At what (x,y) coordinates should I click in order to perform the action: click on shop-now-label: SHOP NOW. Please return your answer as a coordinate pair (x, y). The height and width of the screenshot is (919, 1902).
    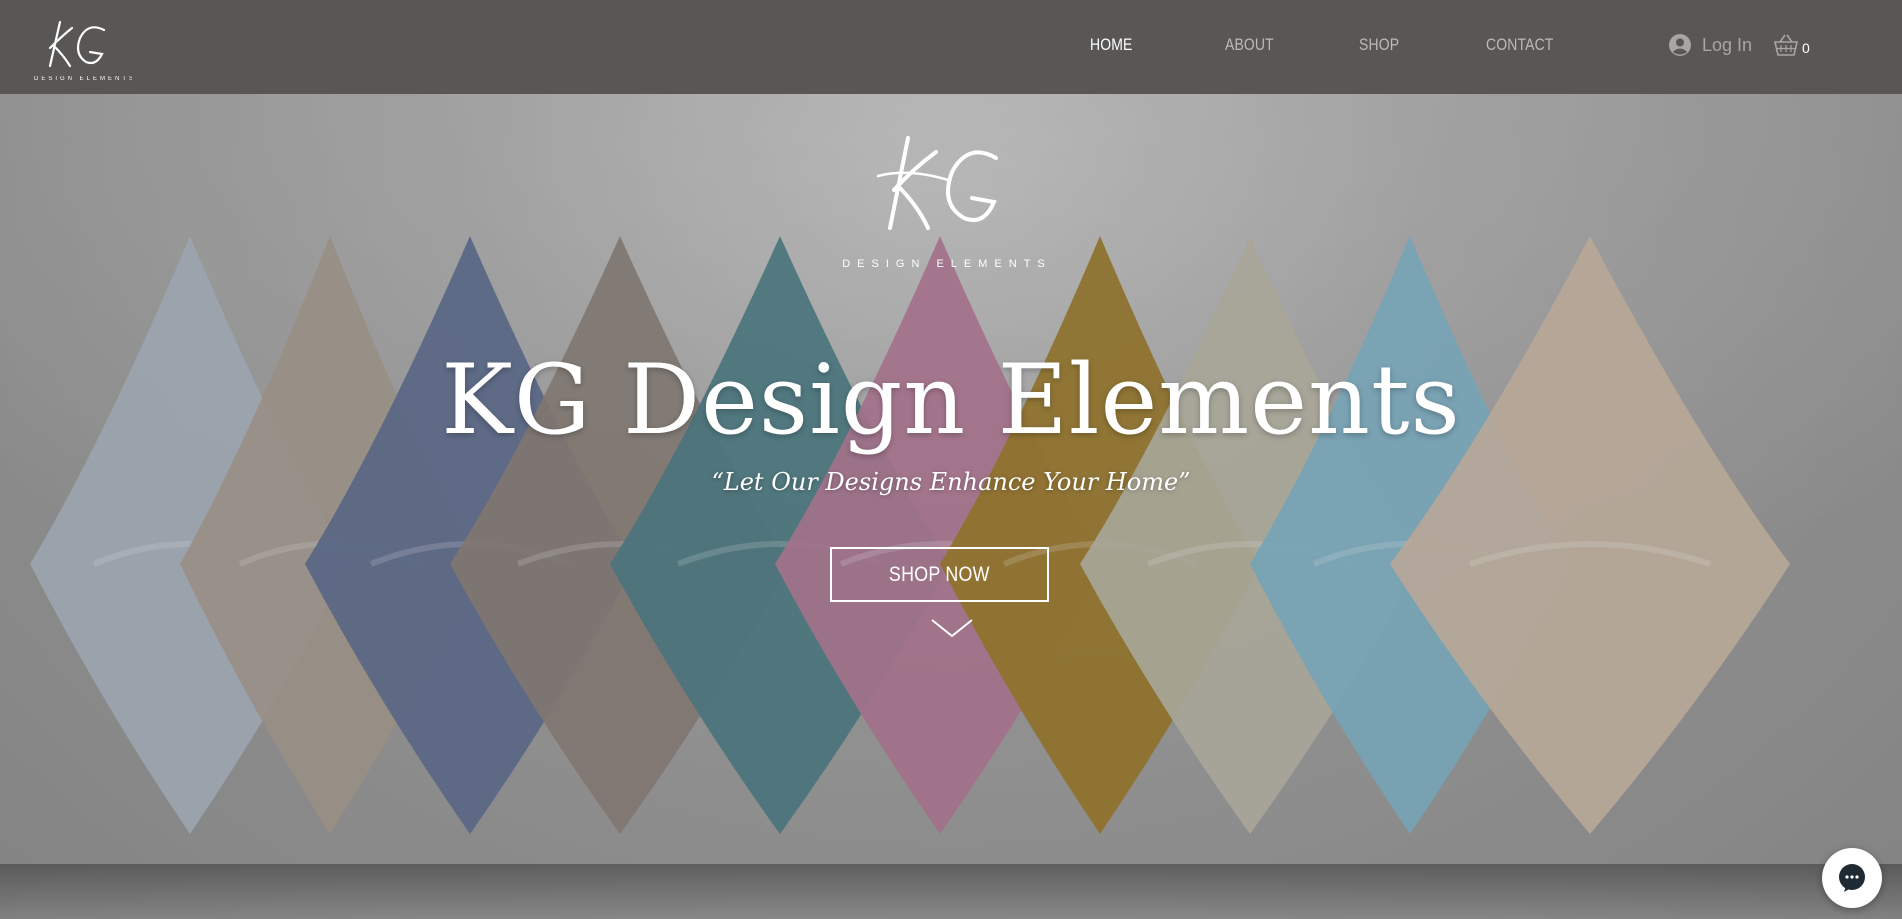
    Looking at the image, I should click on (939, 574).